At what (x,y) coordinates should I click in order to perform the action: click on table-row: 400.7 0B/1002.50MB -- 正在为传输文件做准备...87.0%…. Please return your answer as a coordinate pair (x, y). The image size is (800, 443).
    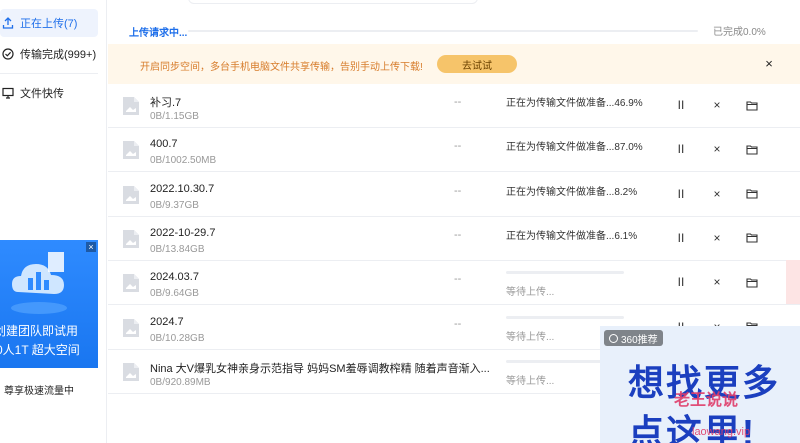
    Looking at the image, I should click on (454, 150).